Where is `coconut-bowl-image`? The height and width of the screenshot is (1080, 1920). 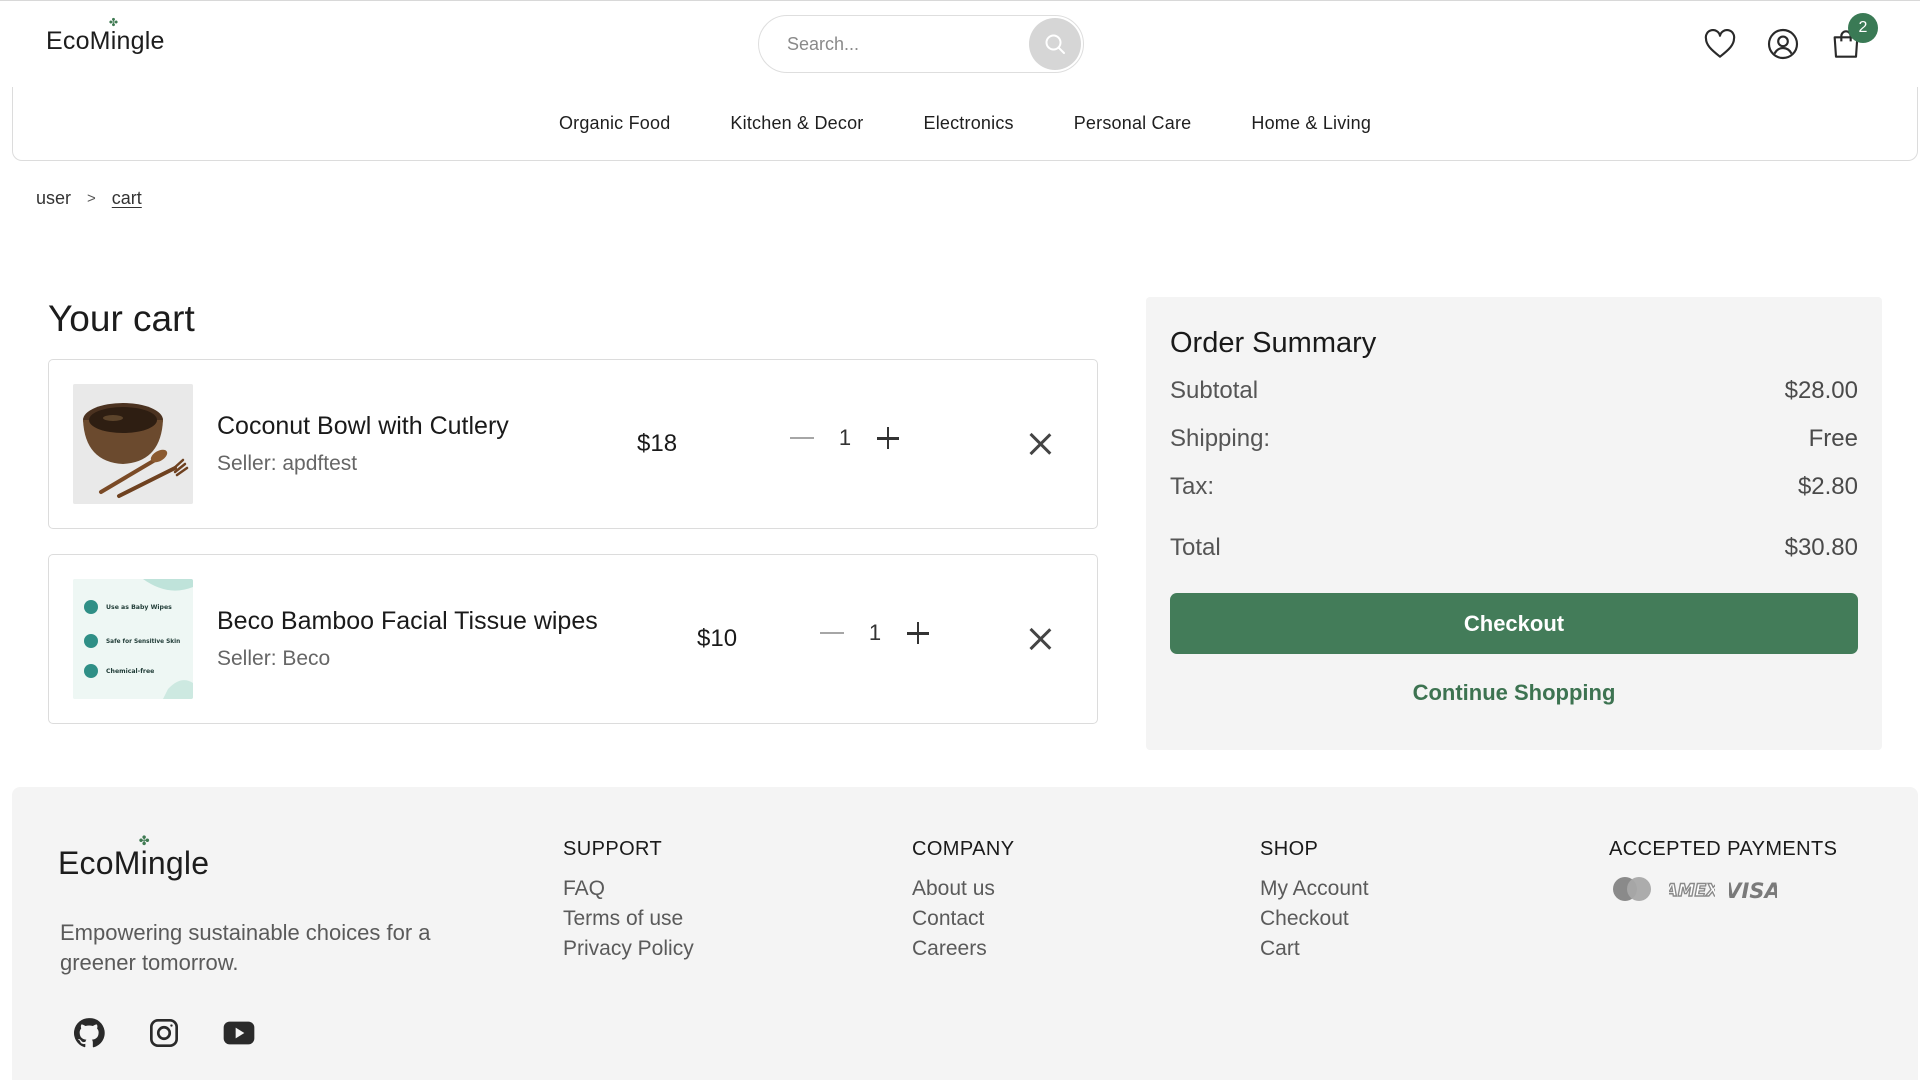 coconut-bowl-image is located at coordinates (133, 444).